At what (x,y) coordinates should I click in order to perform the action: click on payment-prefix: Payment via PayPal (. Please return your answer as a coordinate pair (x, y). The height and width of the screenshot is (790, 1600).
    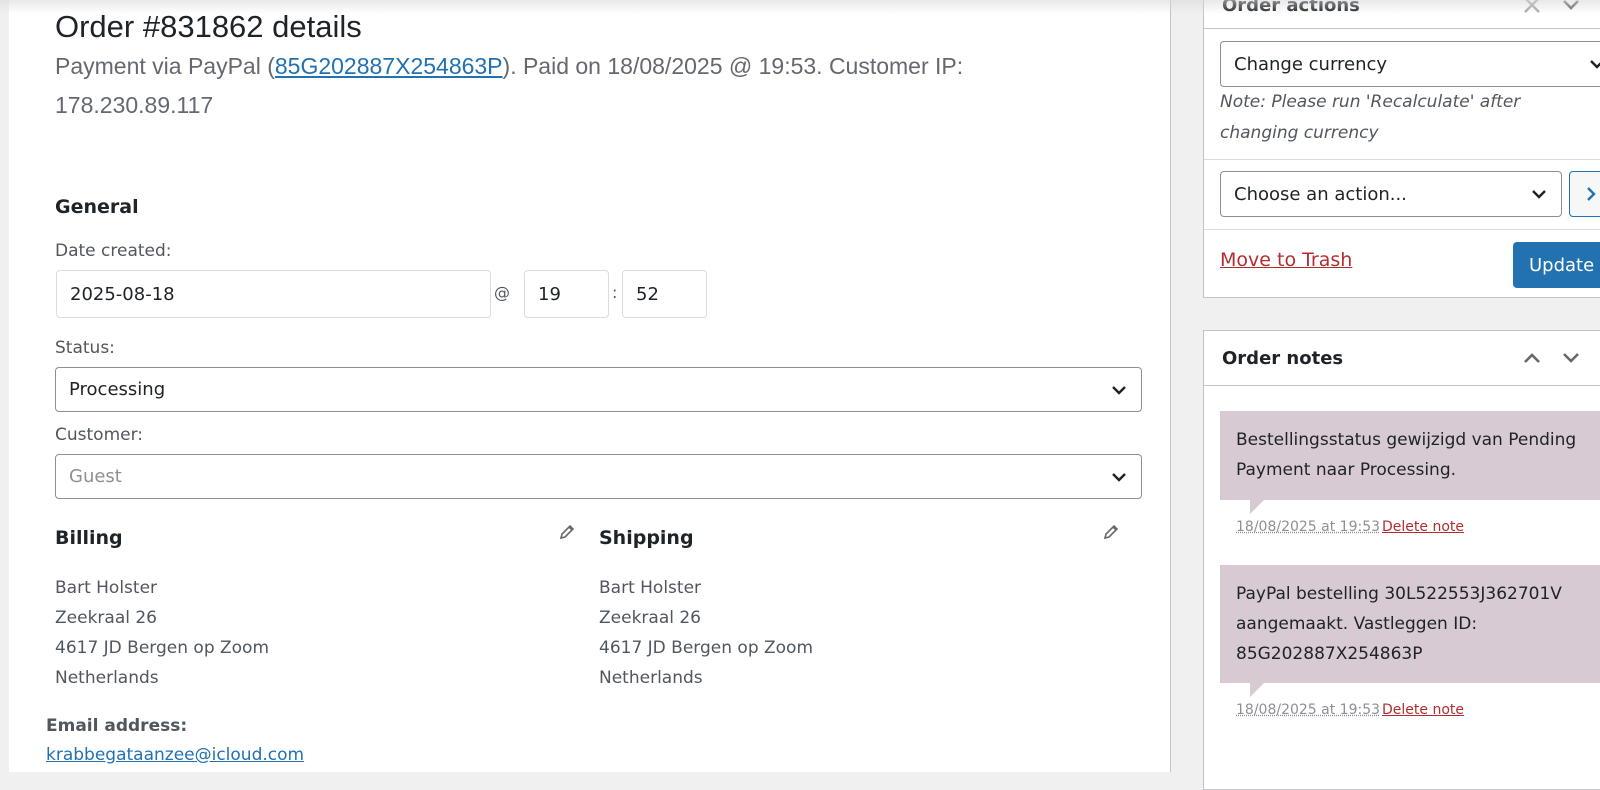
    Looking at the image, I should click on (165, 66).